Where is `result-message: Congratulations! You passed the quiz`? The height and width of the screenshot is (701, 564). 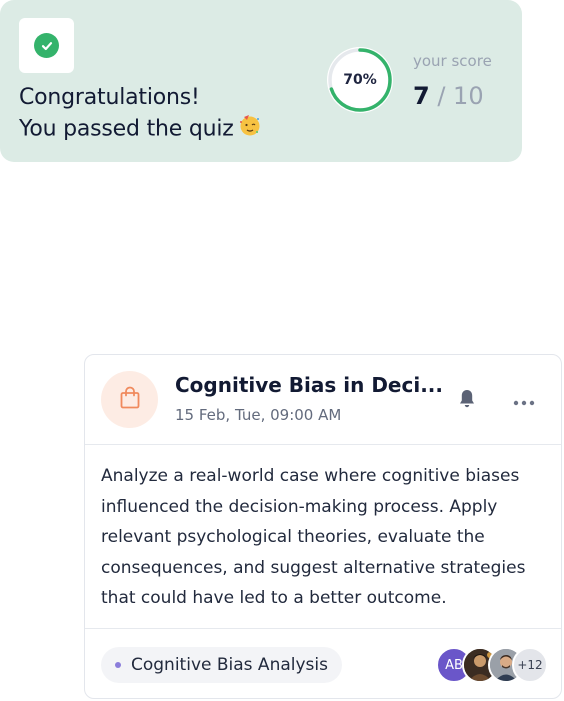 result-message: Congratulations! You passed the quiz is located at coordinates (140, 114).